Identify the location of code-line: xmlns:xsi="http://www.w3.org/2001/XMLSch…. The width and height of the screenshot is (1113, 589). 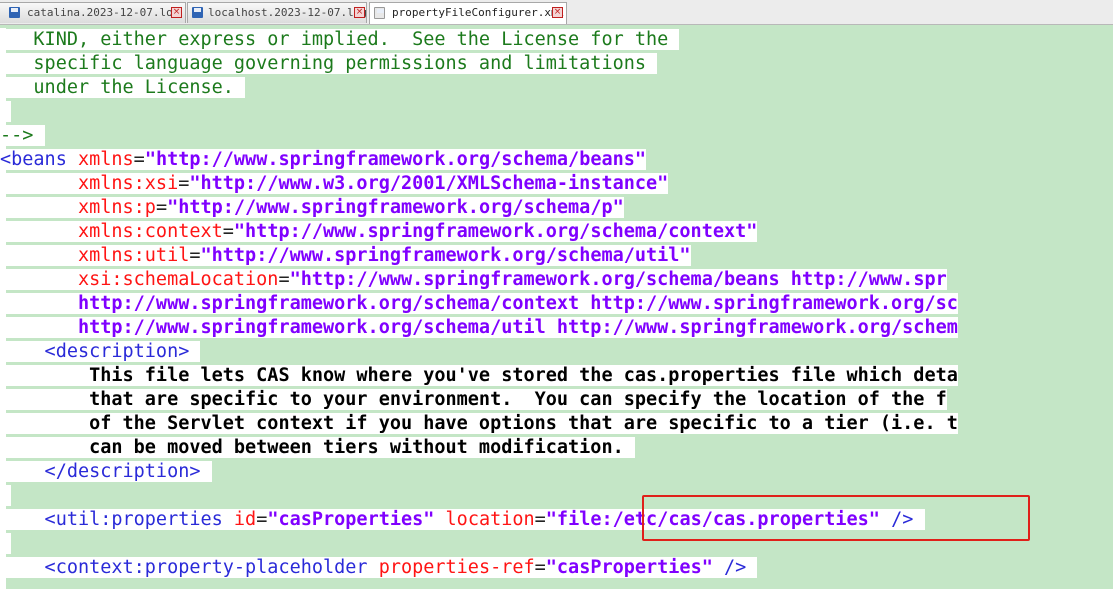
(334, 184).